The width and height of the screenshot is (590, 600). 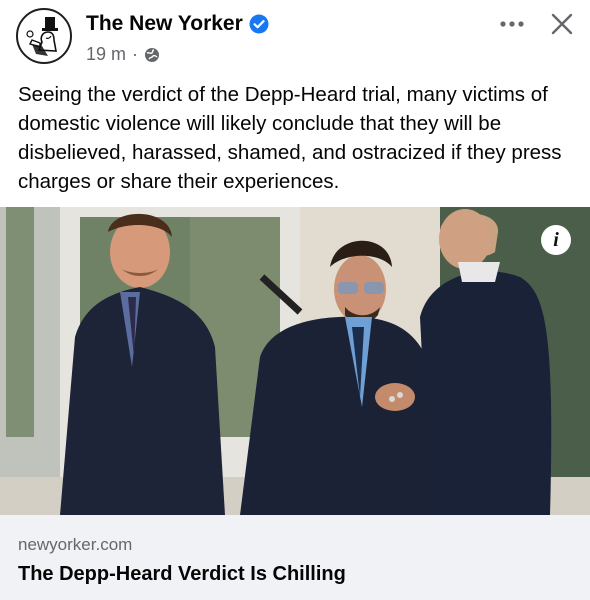 I want to click on post-header: The New Yorker 19 m ·, so click(x=295, y=36).